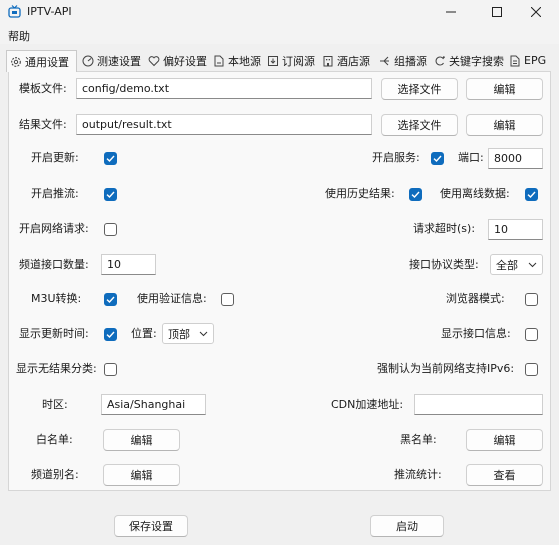  Describe the element at coordinates (14, 11) in the screenshot. I see `tv-icon` at that location.